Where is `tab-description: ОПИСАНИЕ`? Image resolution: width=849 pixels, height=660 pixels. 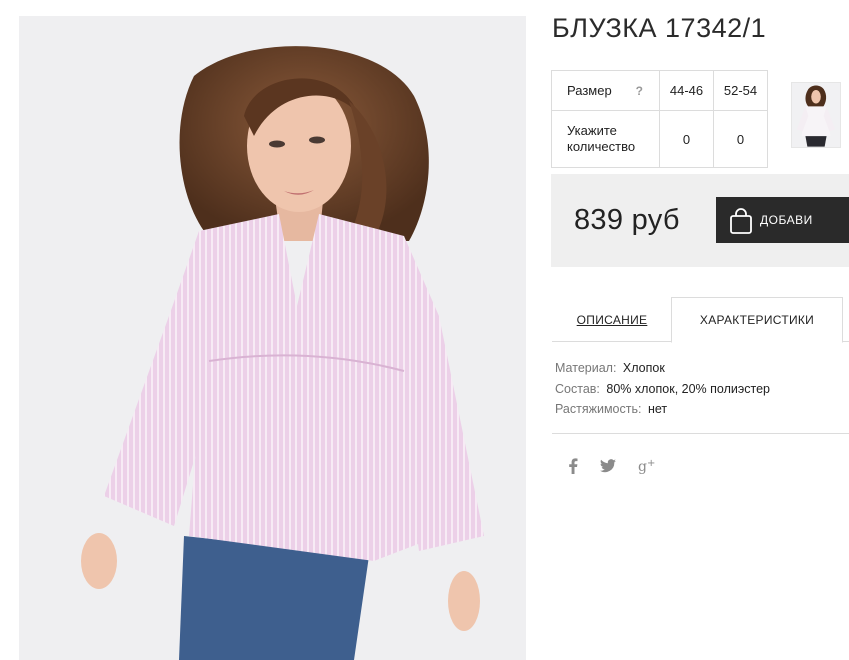 tab-description: ОПИСАНИЕ is located at coordinates (612, 320).